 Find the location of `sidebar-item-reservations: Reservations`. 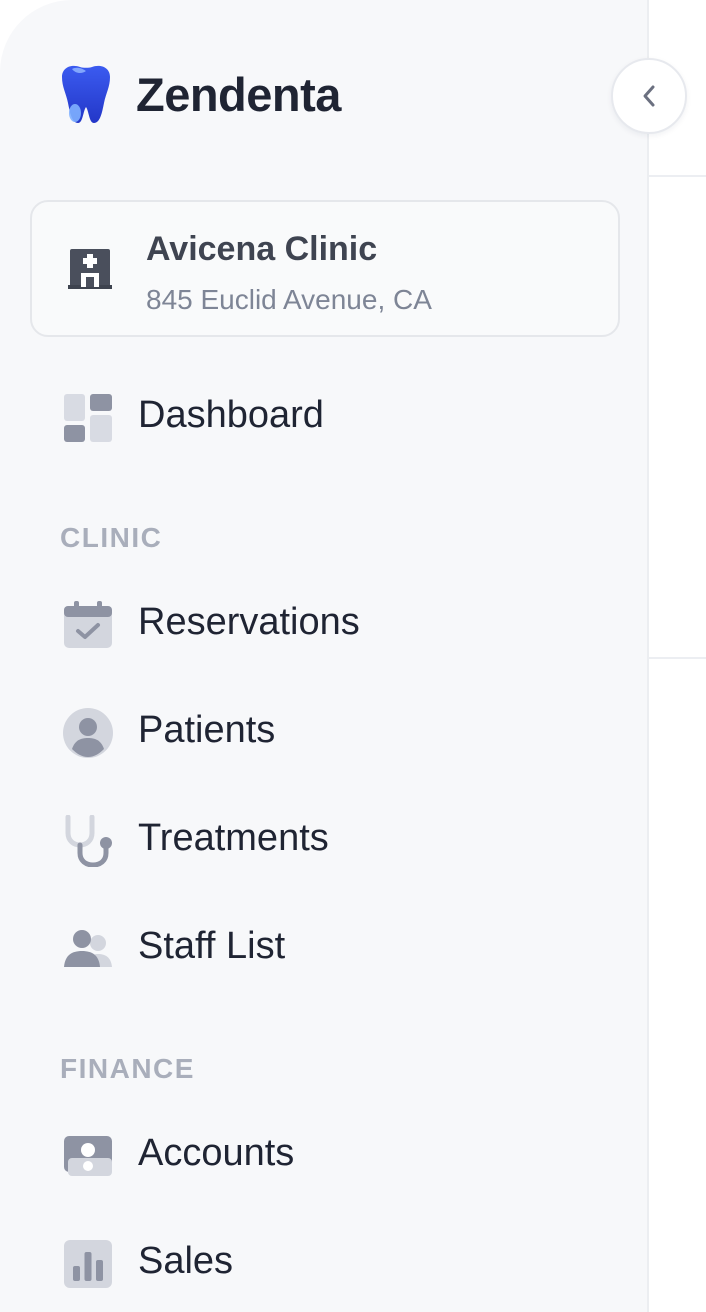

sidebar-item-reservations: Reservations is located at coordinates (325, 625).